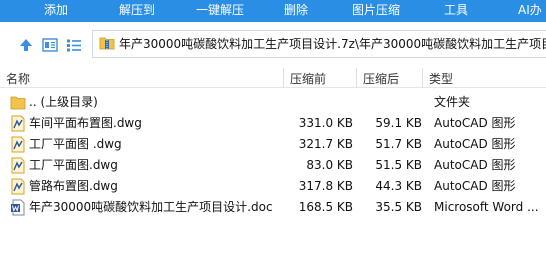  Describe the element at coordinates (273, 186) in the screenshot. I see `file-row: 管路布置图.dwg 317.8 KB 44.3 KB AutoCAD 图形` at that location.